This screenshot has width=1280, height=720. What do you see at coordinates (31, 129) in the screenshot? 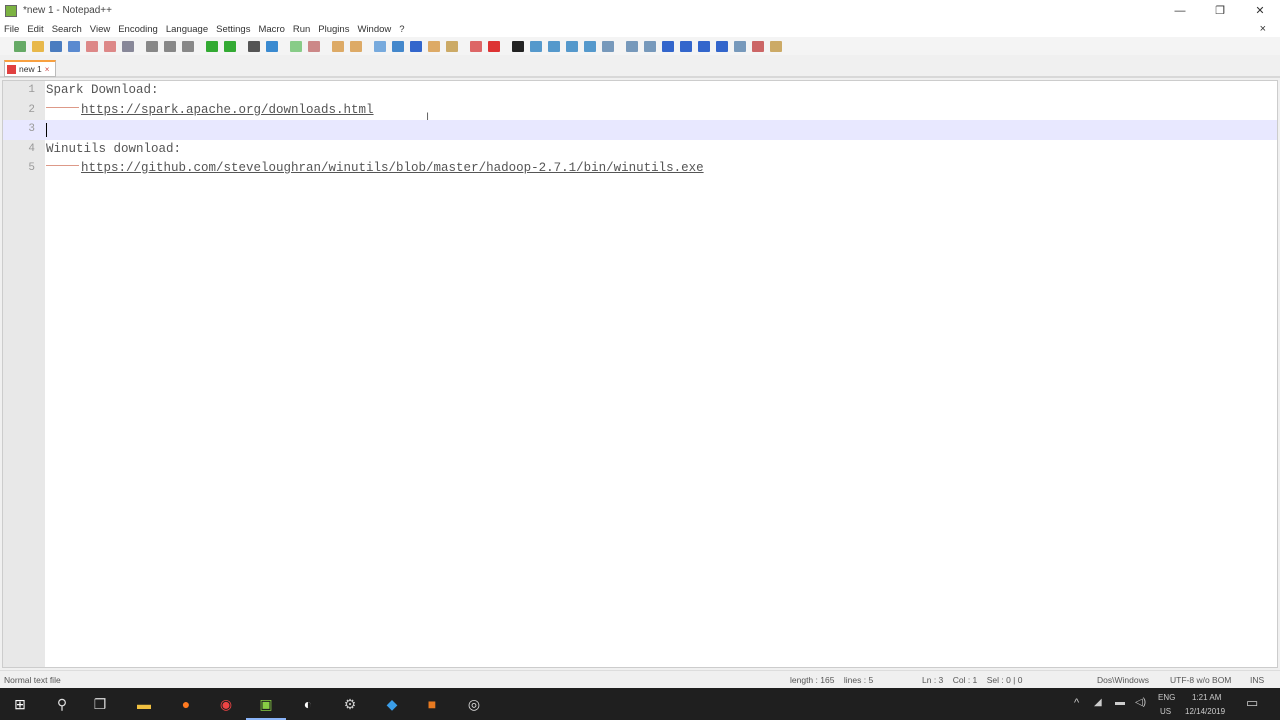
I see `line-number: 3` at bounding box center [31, 129].